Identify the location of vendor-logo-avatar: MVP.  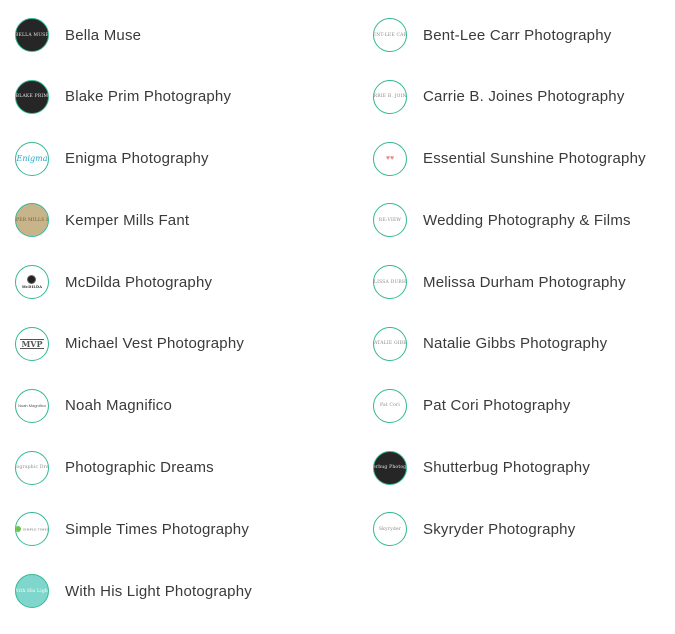
(32, 343).